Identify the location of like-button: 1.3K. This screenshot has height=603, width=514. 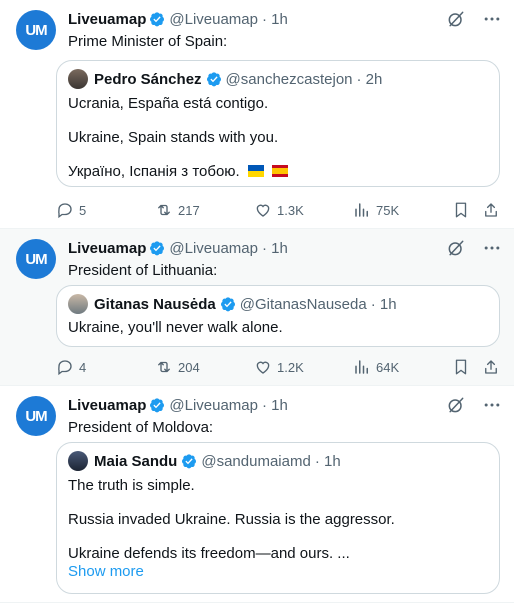
(303, 210).